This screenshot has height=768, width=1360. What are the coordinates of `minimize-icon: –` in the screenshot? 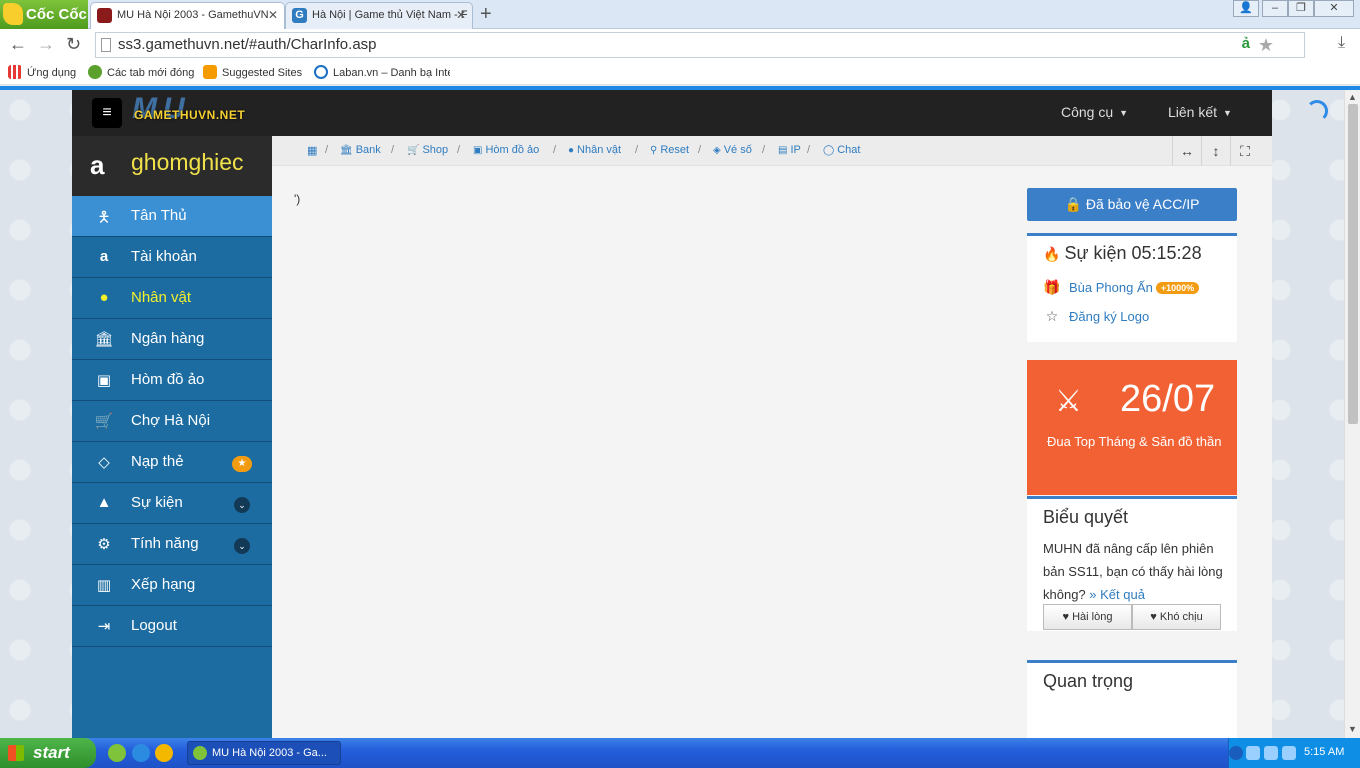 It's located at (1275, 8).